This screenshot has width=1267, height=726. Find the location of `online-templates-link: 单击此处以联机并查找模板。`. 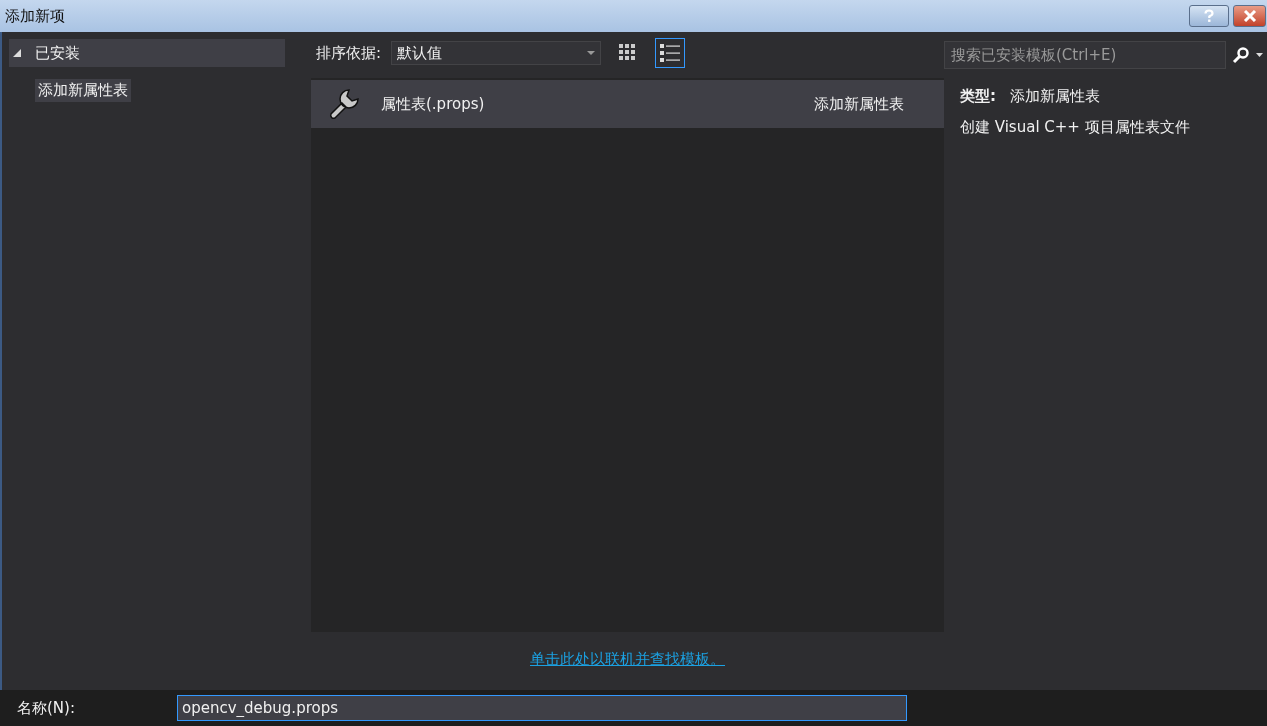

online-templates-link: 单击此处以联机并查找模板。 is located at coordinates (627, 659).